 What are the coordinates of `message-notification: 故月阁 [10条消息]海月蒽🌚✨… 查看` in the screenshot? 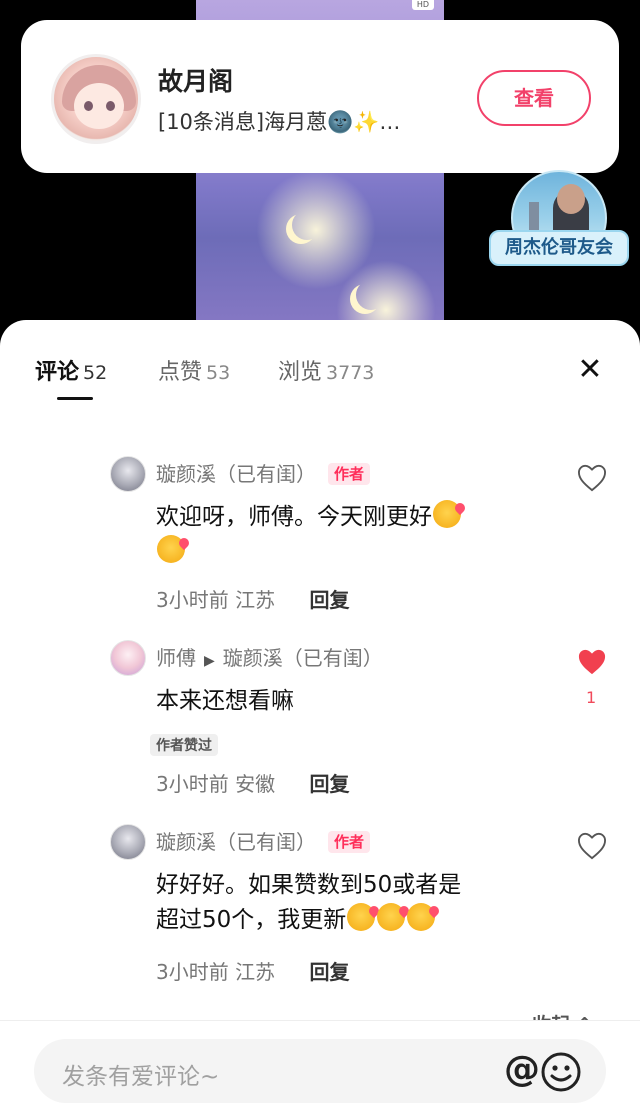 It's located at (320, 96).